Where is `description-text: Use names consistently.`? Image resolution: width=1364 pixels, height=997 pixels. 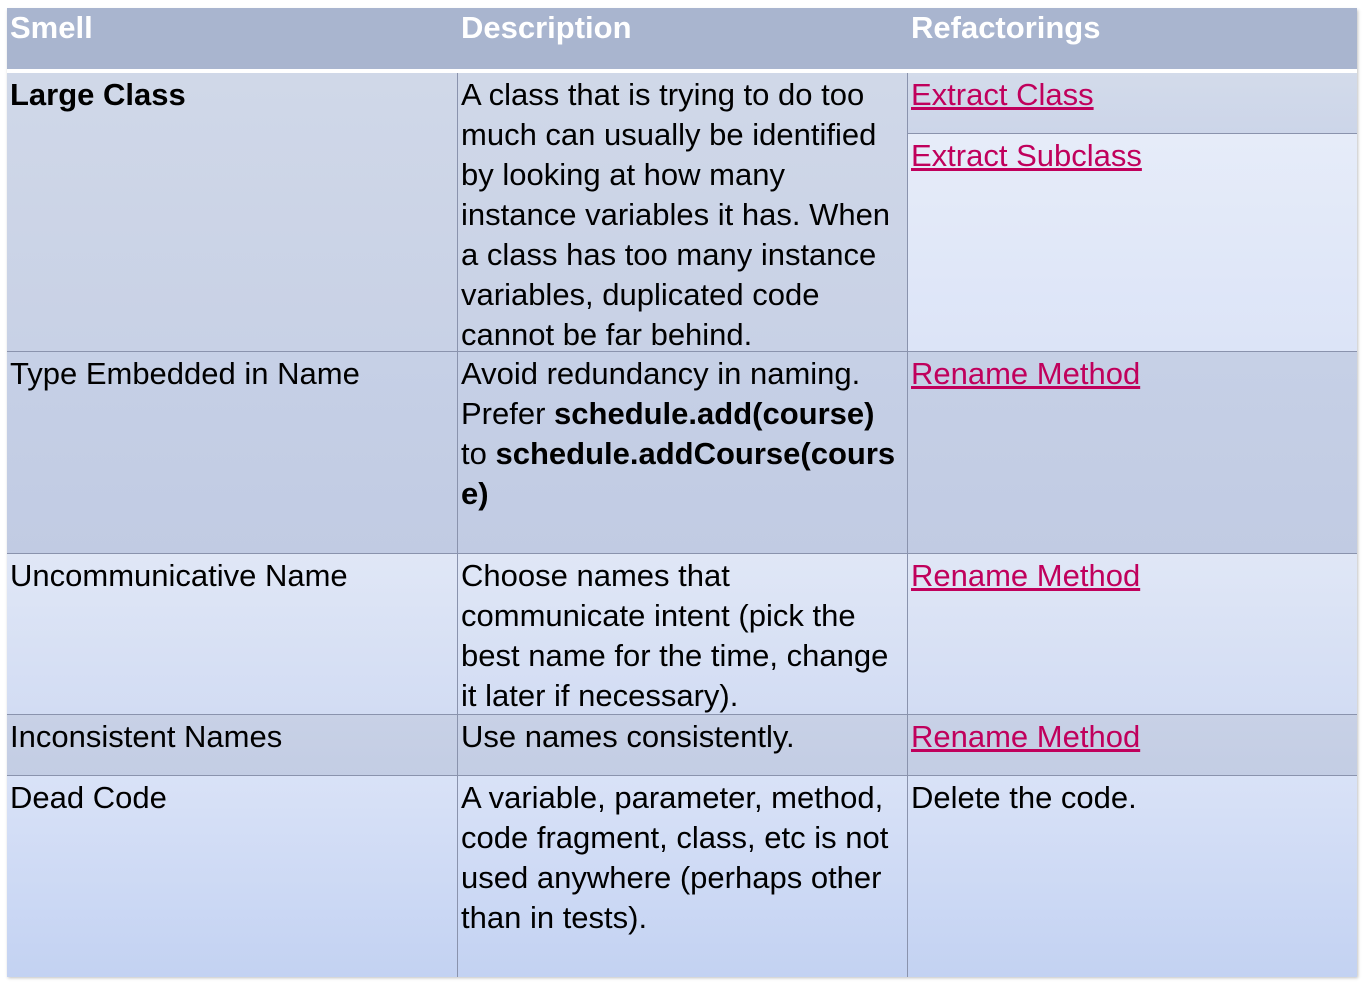 description-text: Use names consistently. is located at coordinates (628, 736).